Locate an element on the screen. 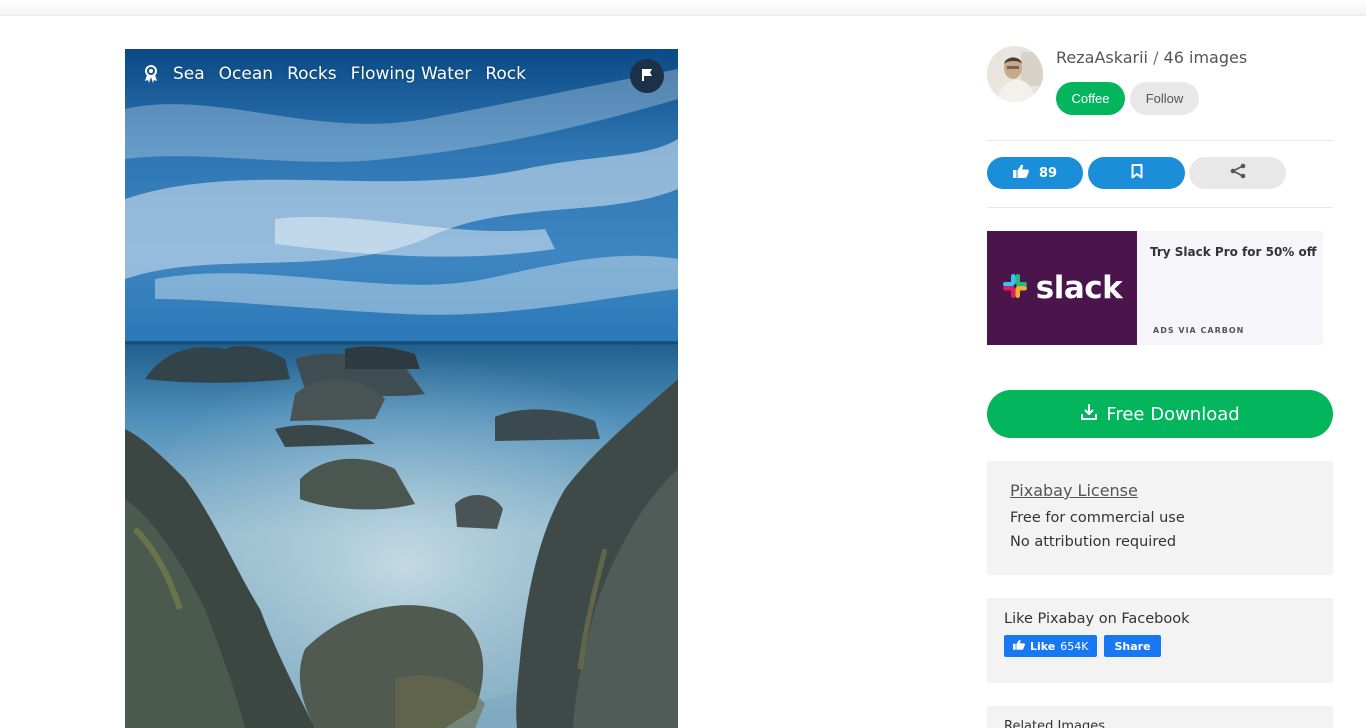  tag-link: Sea is located at coordinates (189, 74).